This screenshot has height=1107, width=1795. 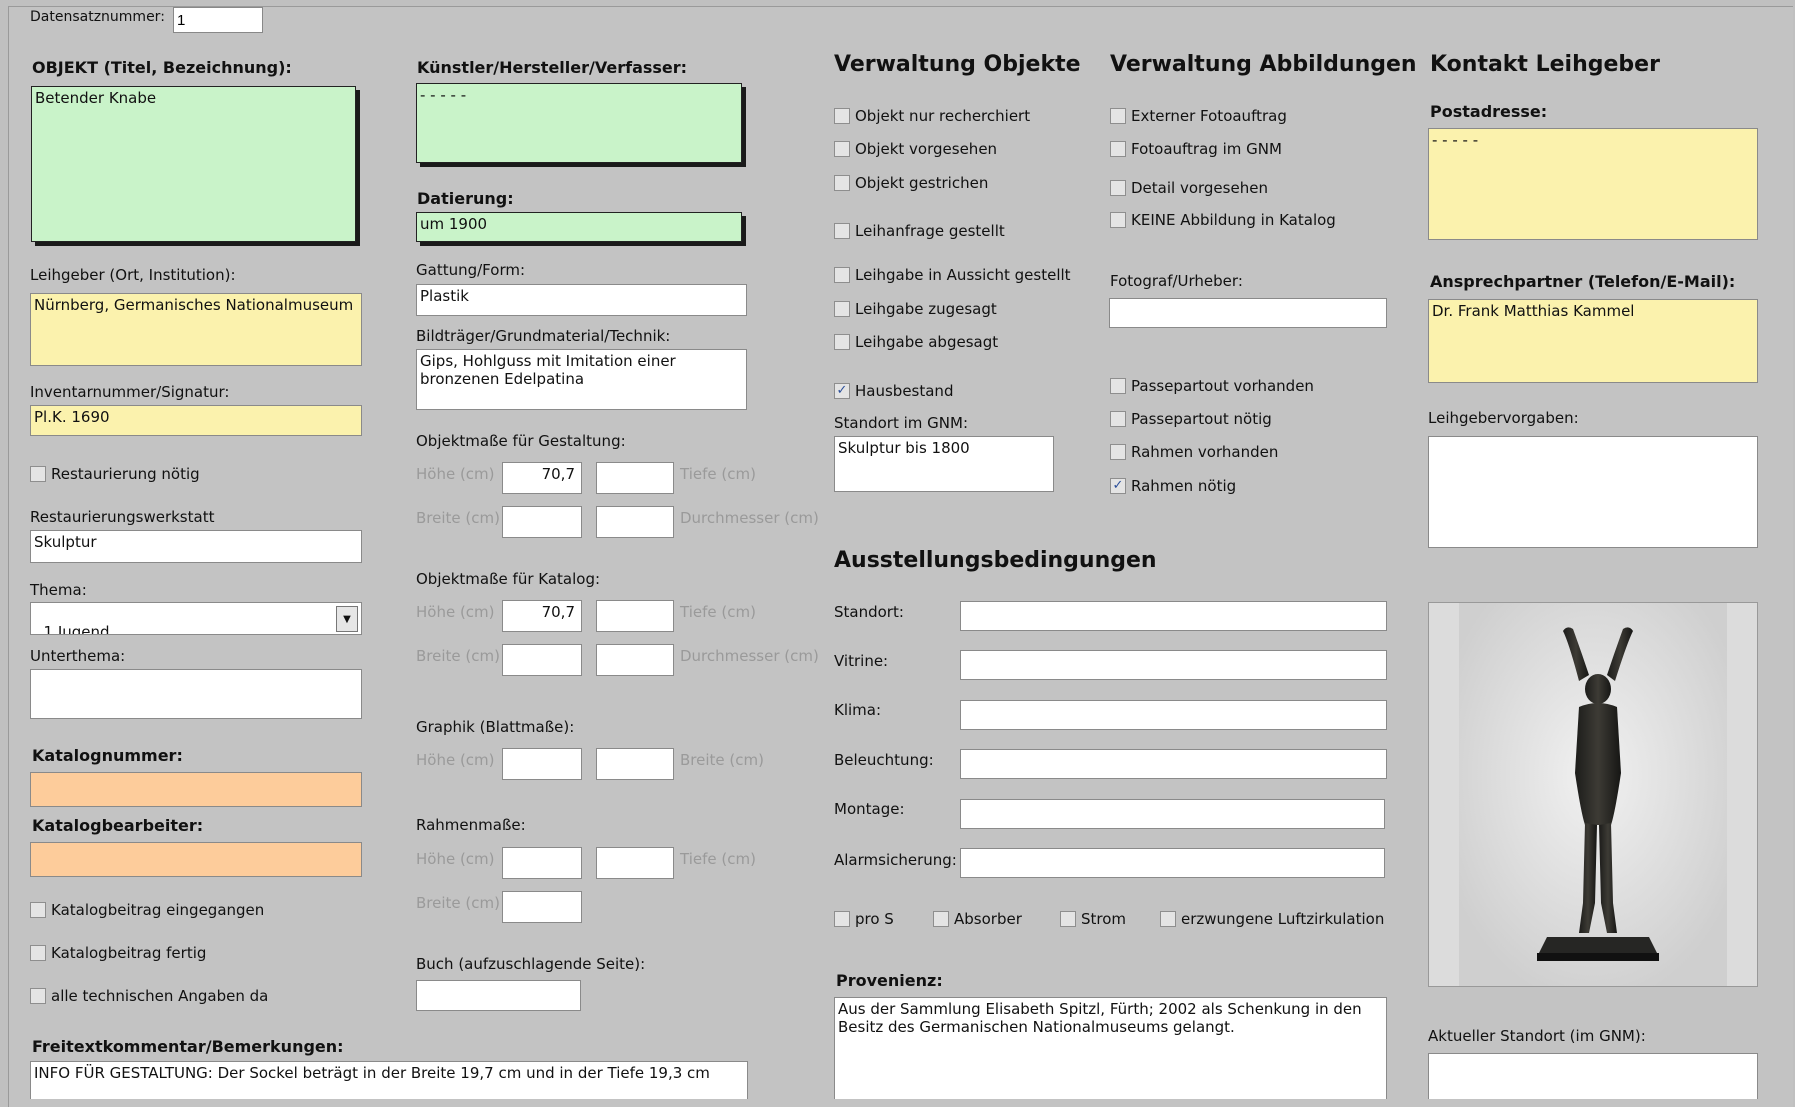 What do you see at coordinates (58, 590) in the screenshot?
I see `thema-label: Thema:` at bounding box center [58, 590].